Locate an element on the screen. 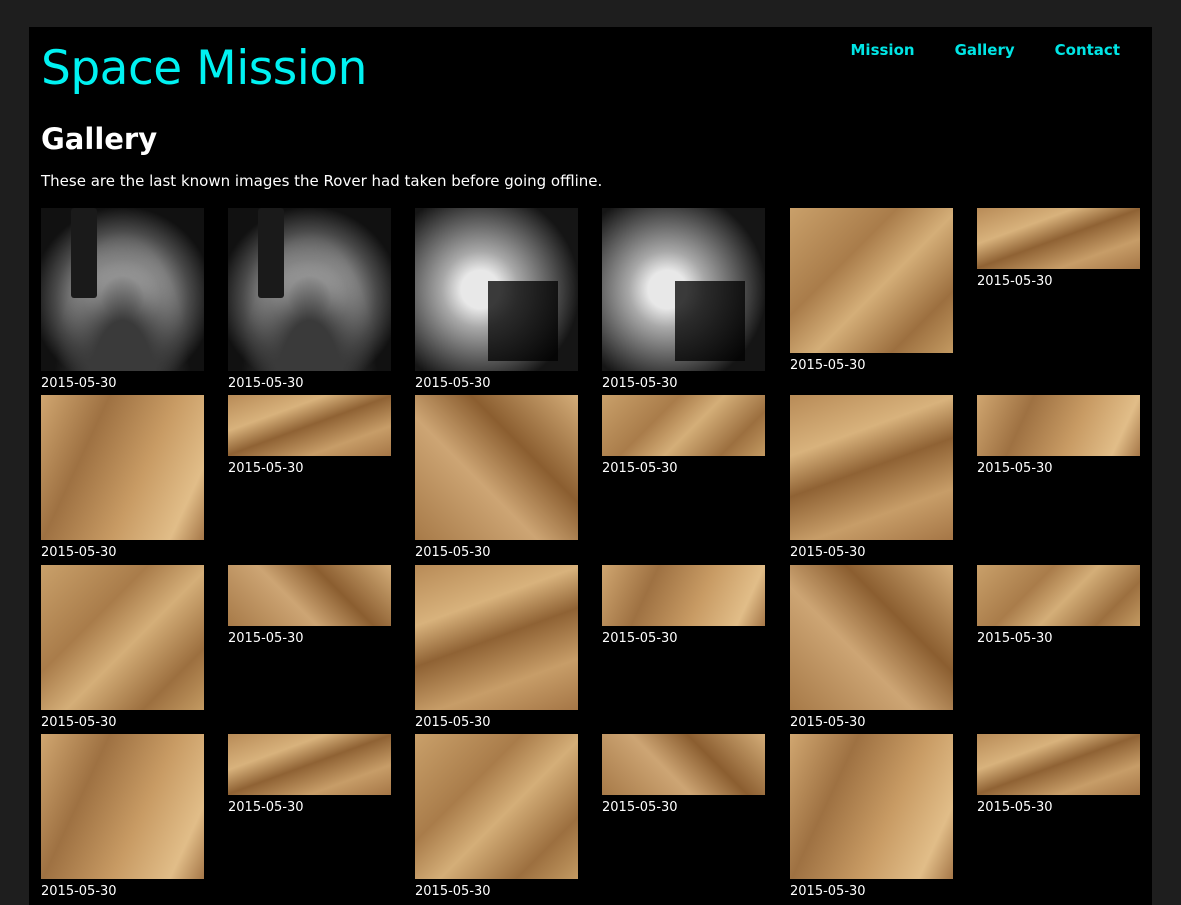 The image size is (1181, 905). nav-contact: Contact is located at coordinates (1087, 50).